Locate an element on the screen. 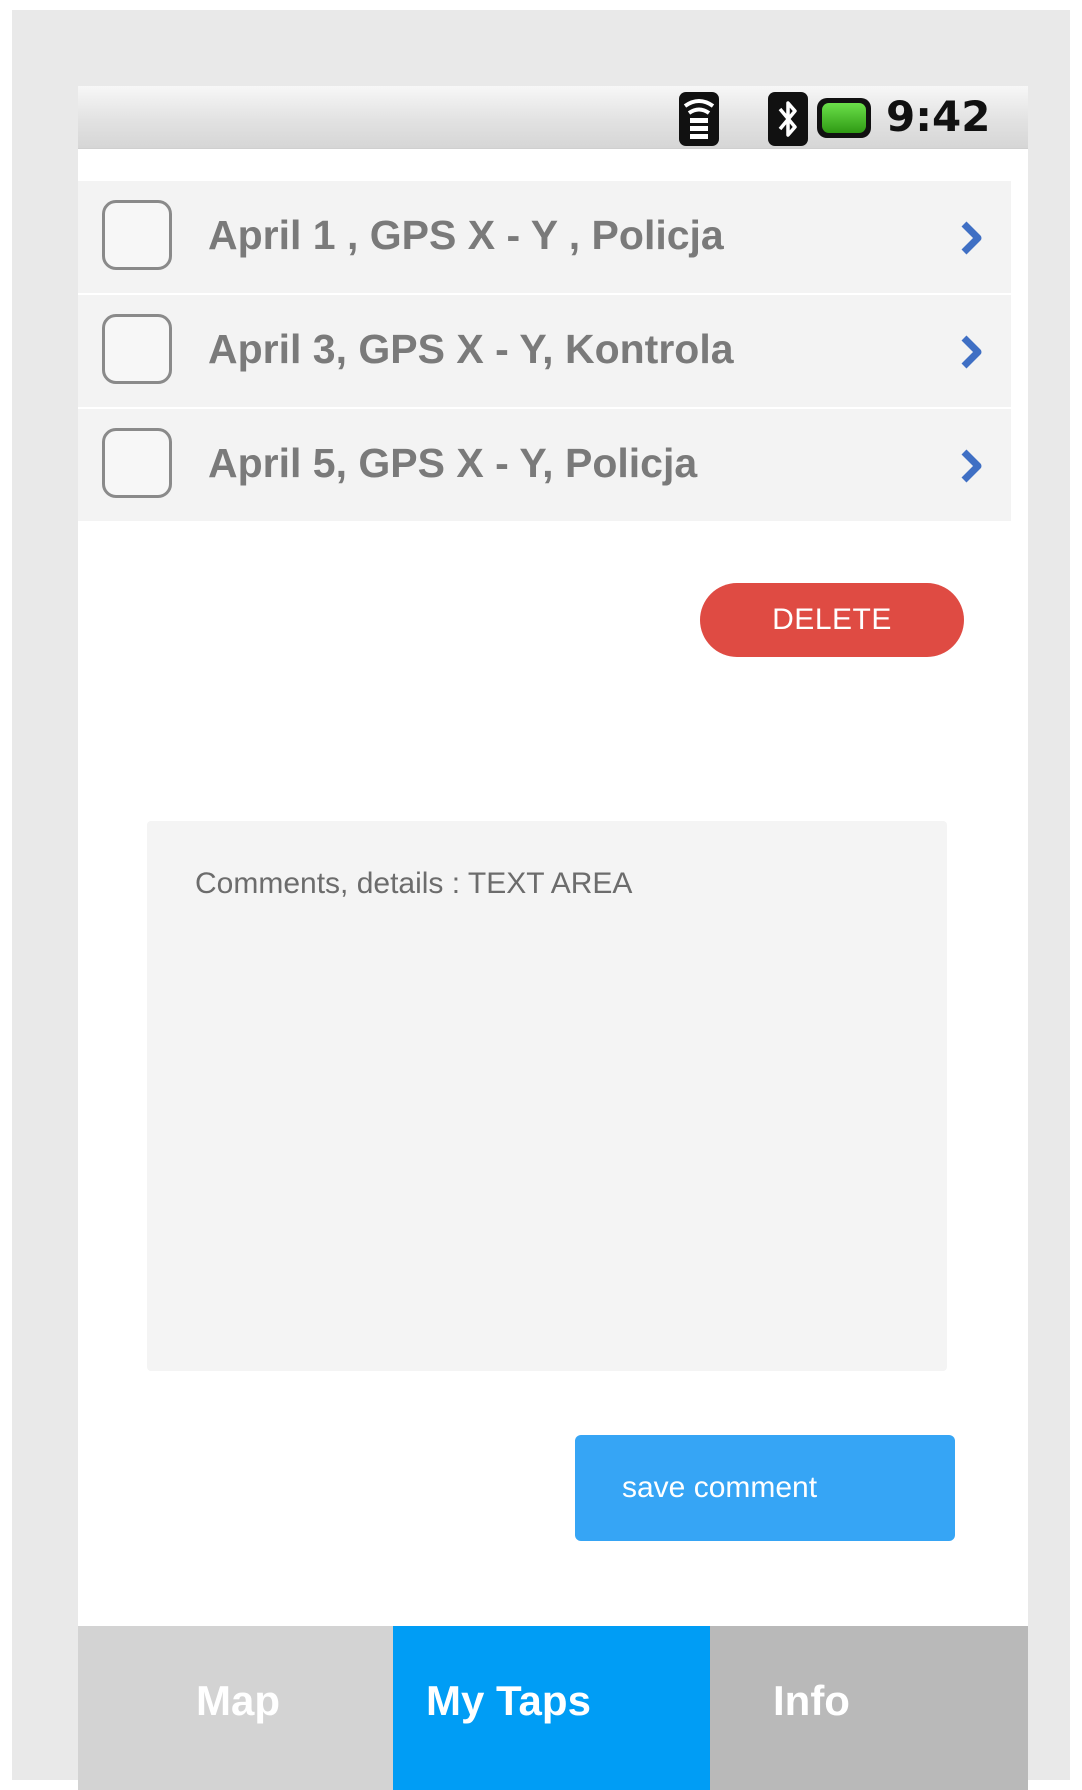 The image size is (1082, 1790). delete-button: DELETE is located at coordinates (832, 620).